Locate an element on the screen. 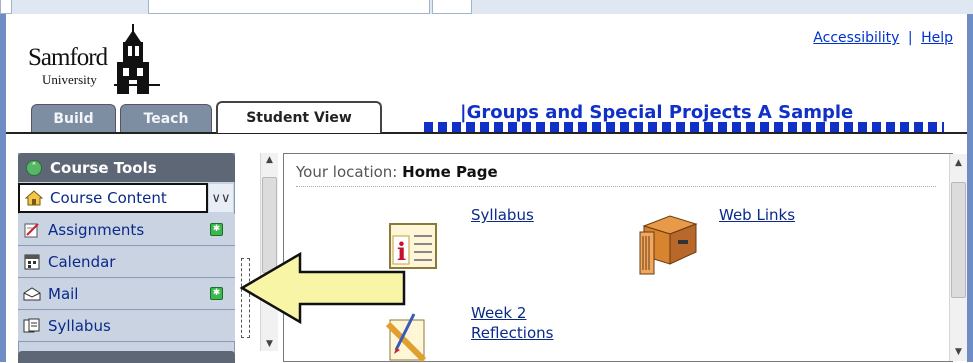  tool-label: Calendar is located at coordinates (82, 261).